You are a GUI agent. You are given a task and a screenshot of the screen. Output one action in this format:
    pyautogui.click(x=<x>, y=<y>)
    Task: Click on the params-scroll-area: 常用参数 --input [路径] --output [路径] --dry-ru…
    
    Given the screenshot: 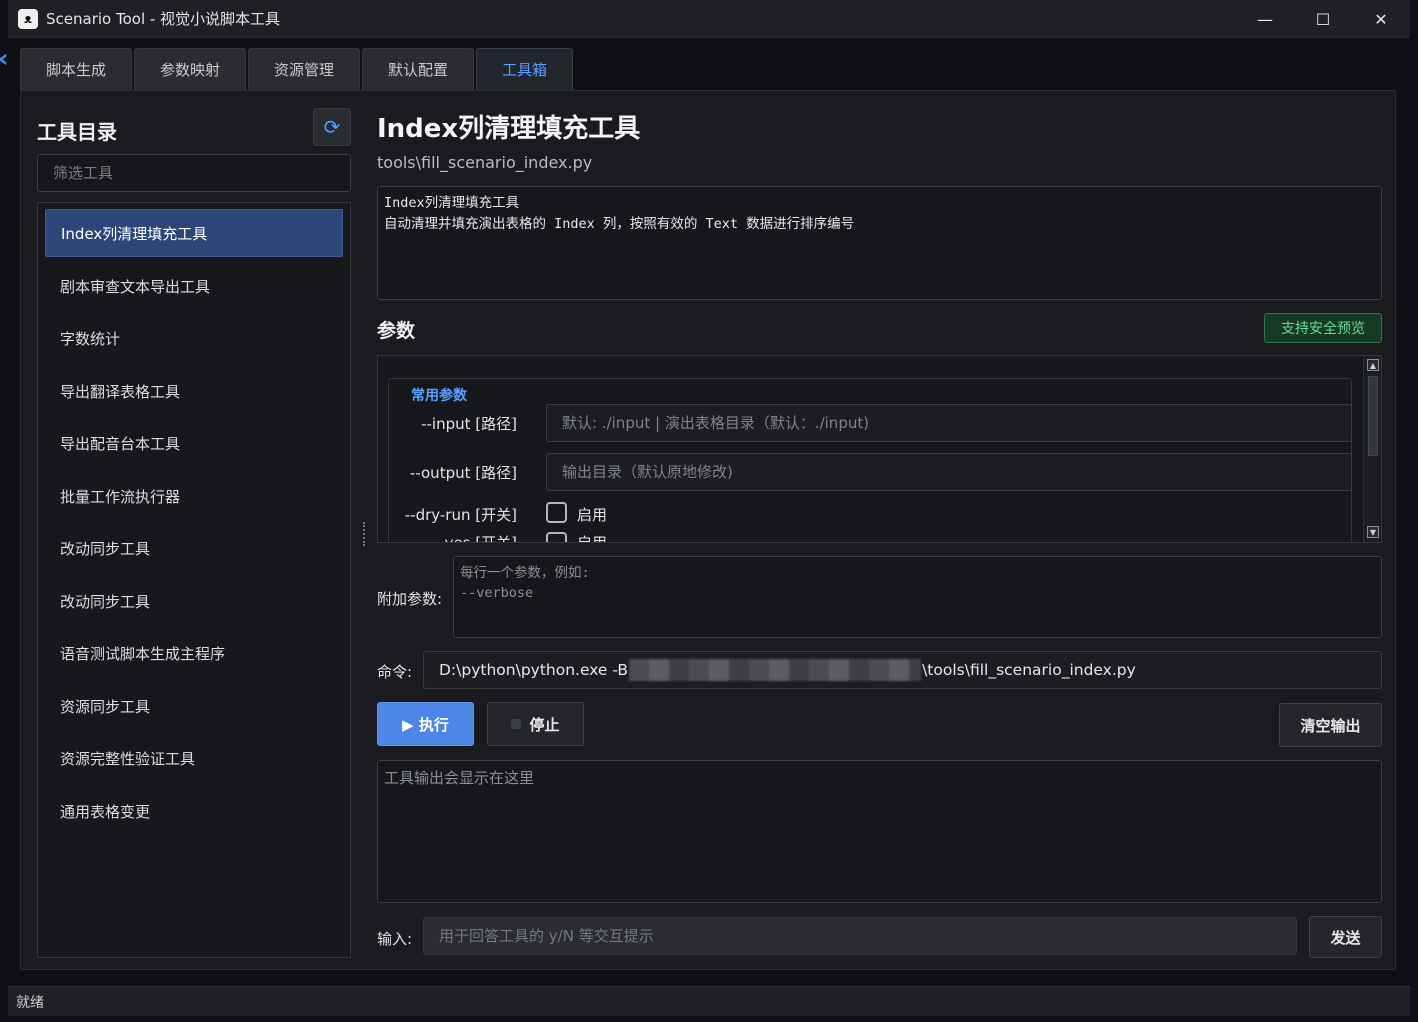 What is the action you would take?
    pyautogui.click(x=879, y=449)
    